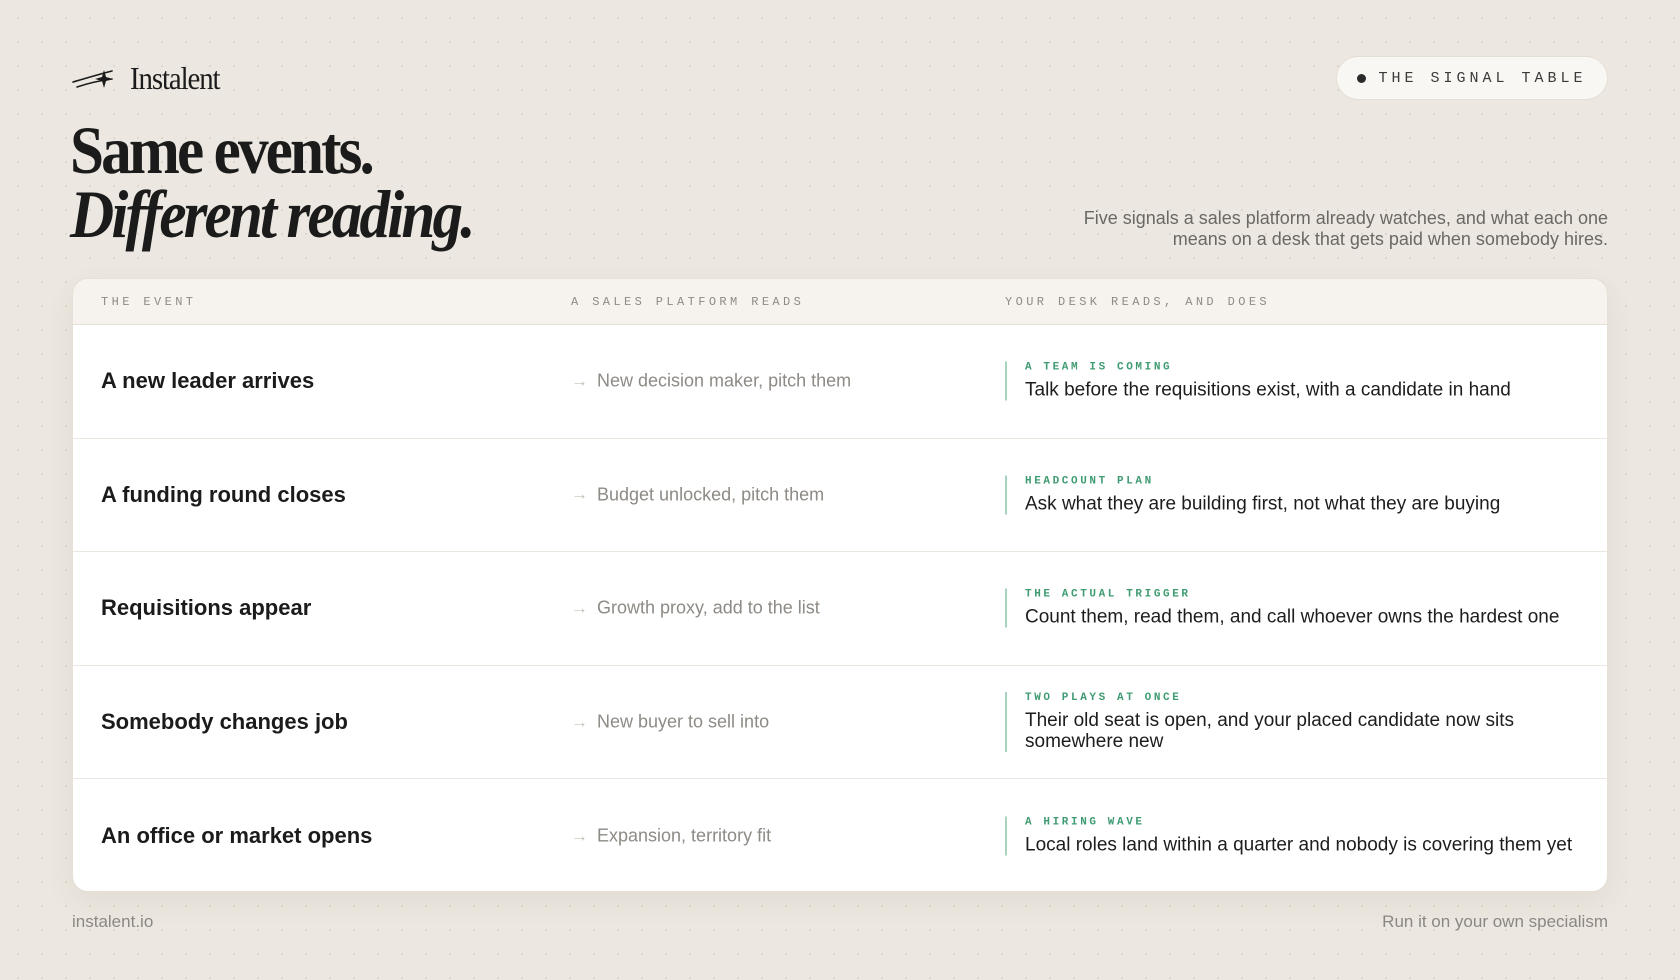 This screenshot has width=1680, height=980. Describe the element at coordinates (223, 494) in the screenshot. I see `event-cell: A funding round closes` at that location.